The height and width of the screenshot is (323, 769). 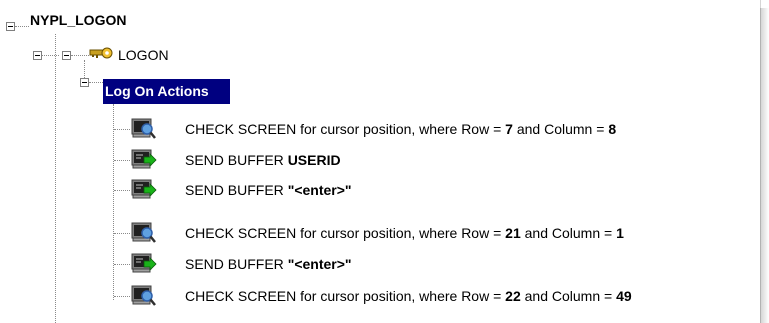 What do you see at coordinates (84, 82) in the screenshot?
I see `collapse-toggle-log-on-actions` at bounding box center [84, 82].